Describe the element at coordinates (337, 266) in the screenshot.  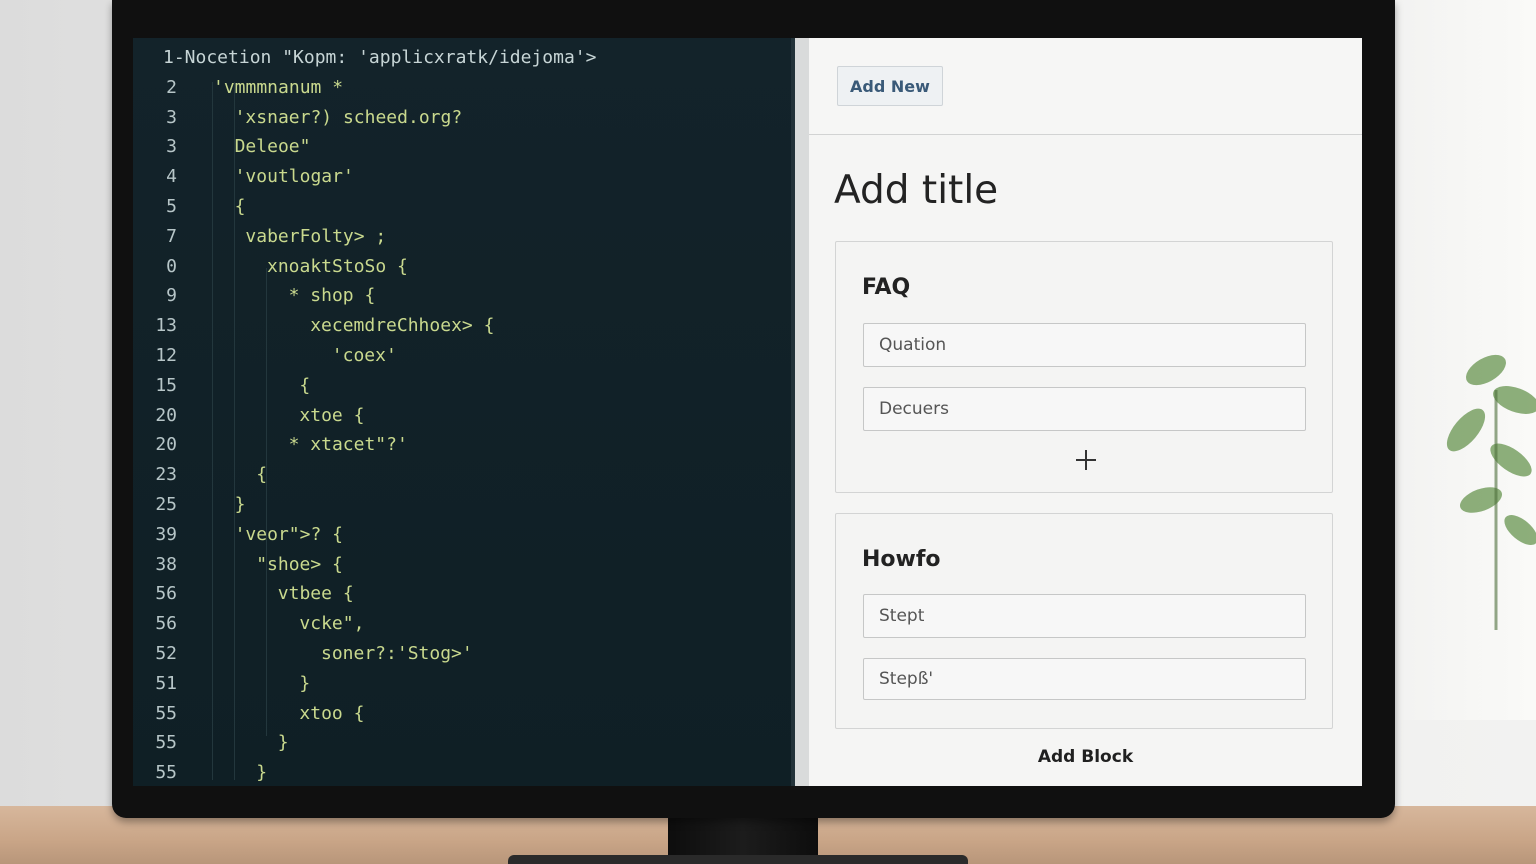
I see `code-text: xnoaktStoSo {` at that location.